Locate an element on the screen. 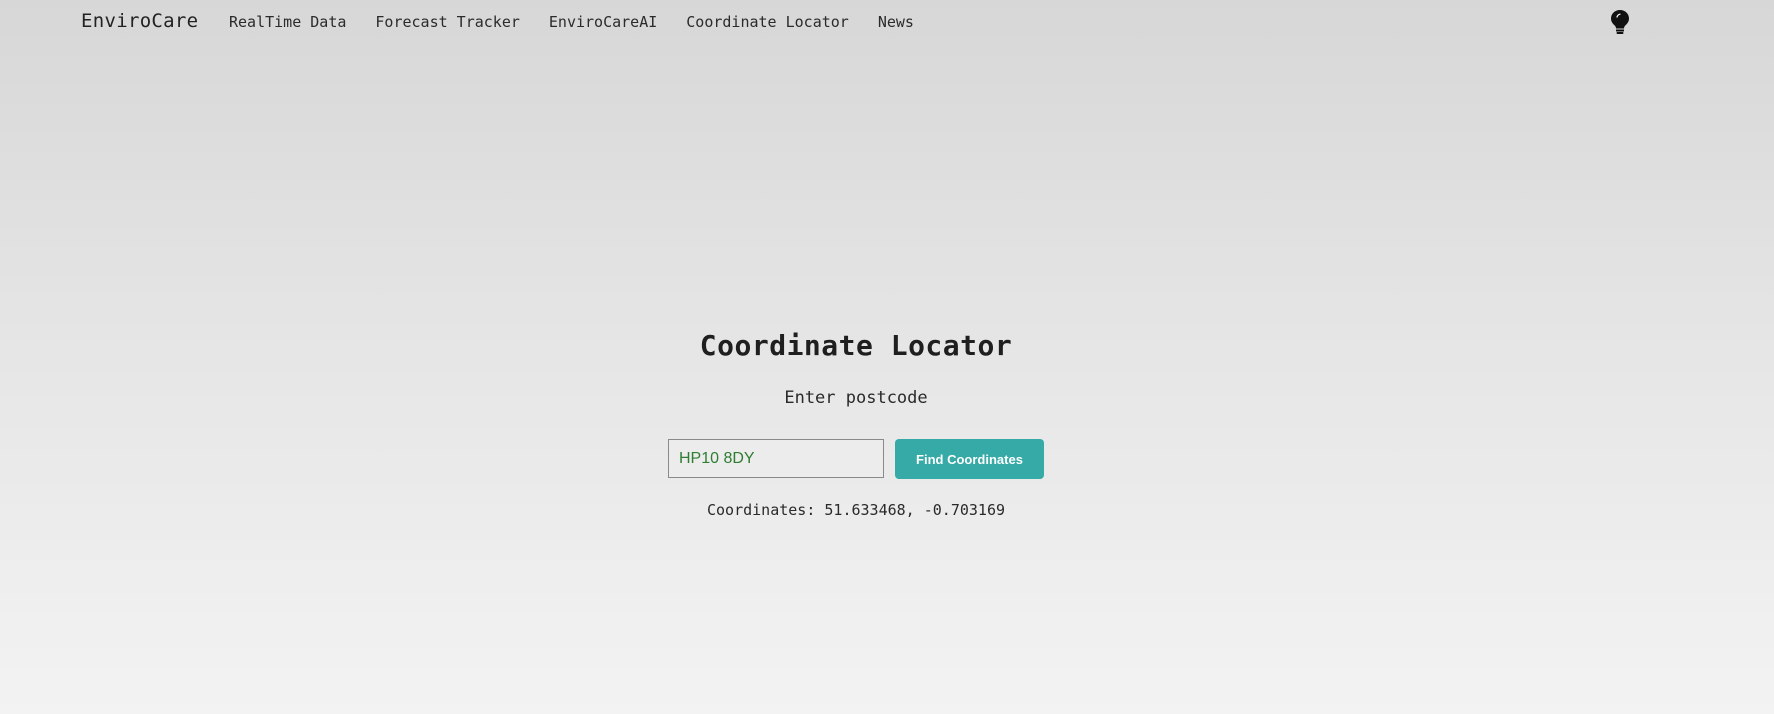 The image size is (1774, 714). coordinates-result: Coordinates: 51.633468, -0.703169 is located at coordinates (855, 510).